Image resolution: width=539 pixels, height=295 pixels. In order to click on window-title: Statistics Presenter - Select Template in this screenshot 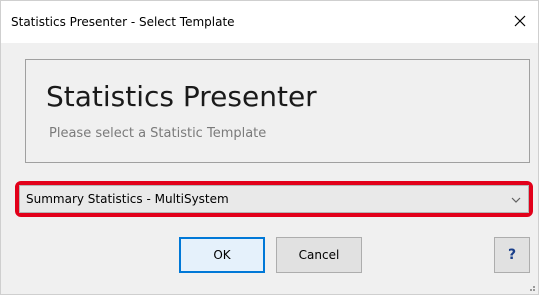, I will do `click(123, 22)`.